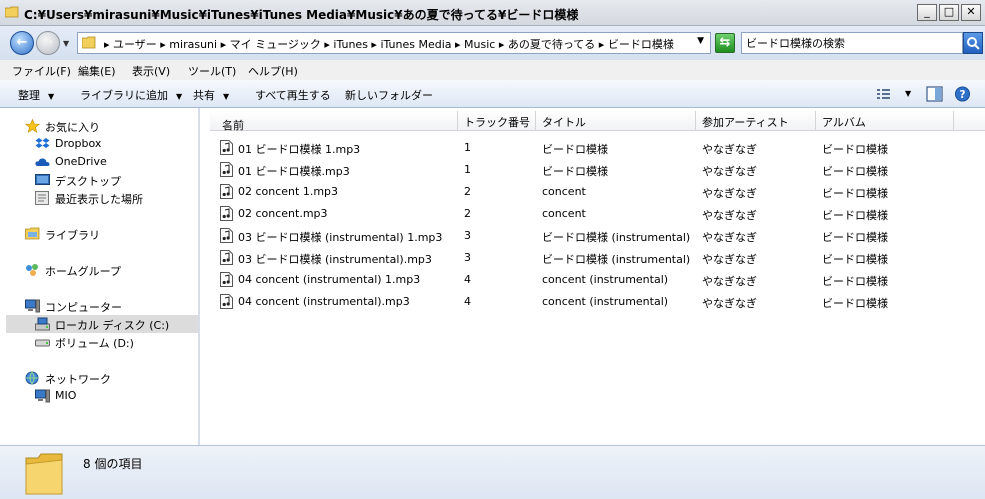 This screenshot has width=985, height=499. Describe the element at coordinates (41, 71) in the screenshot. I see `menu-file: ファイル(F)` at that location.